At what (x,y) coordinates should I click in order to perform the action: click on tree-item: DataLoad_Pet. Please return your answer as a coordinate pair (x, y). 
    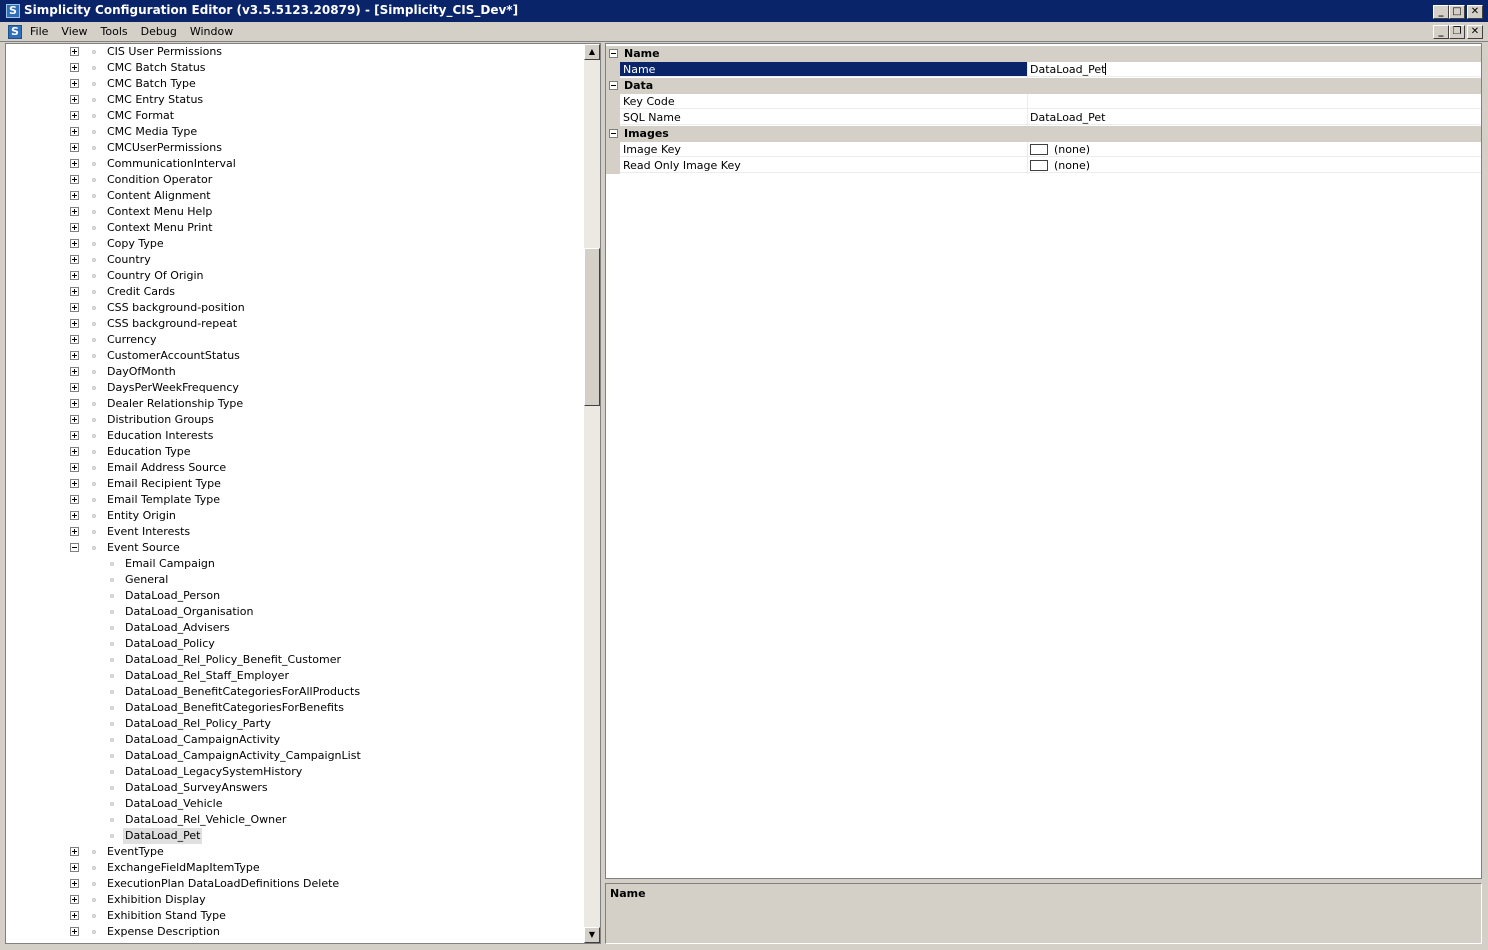
    Looking at the image, I should click on (296, 836).